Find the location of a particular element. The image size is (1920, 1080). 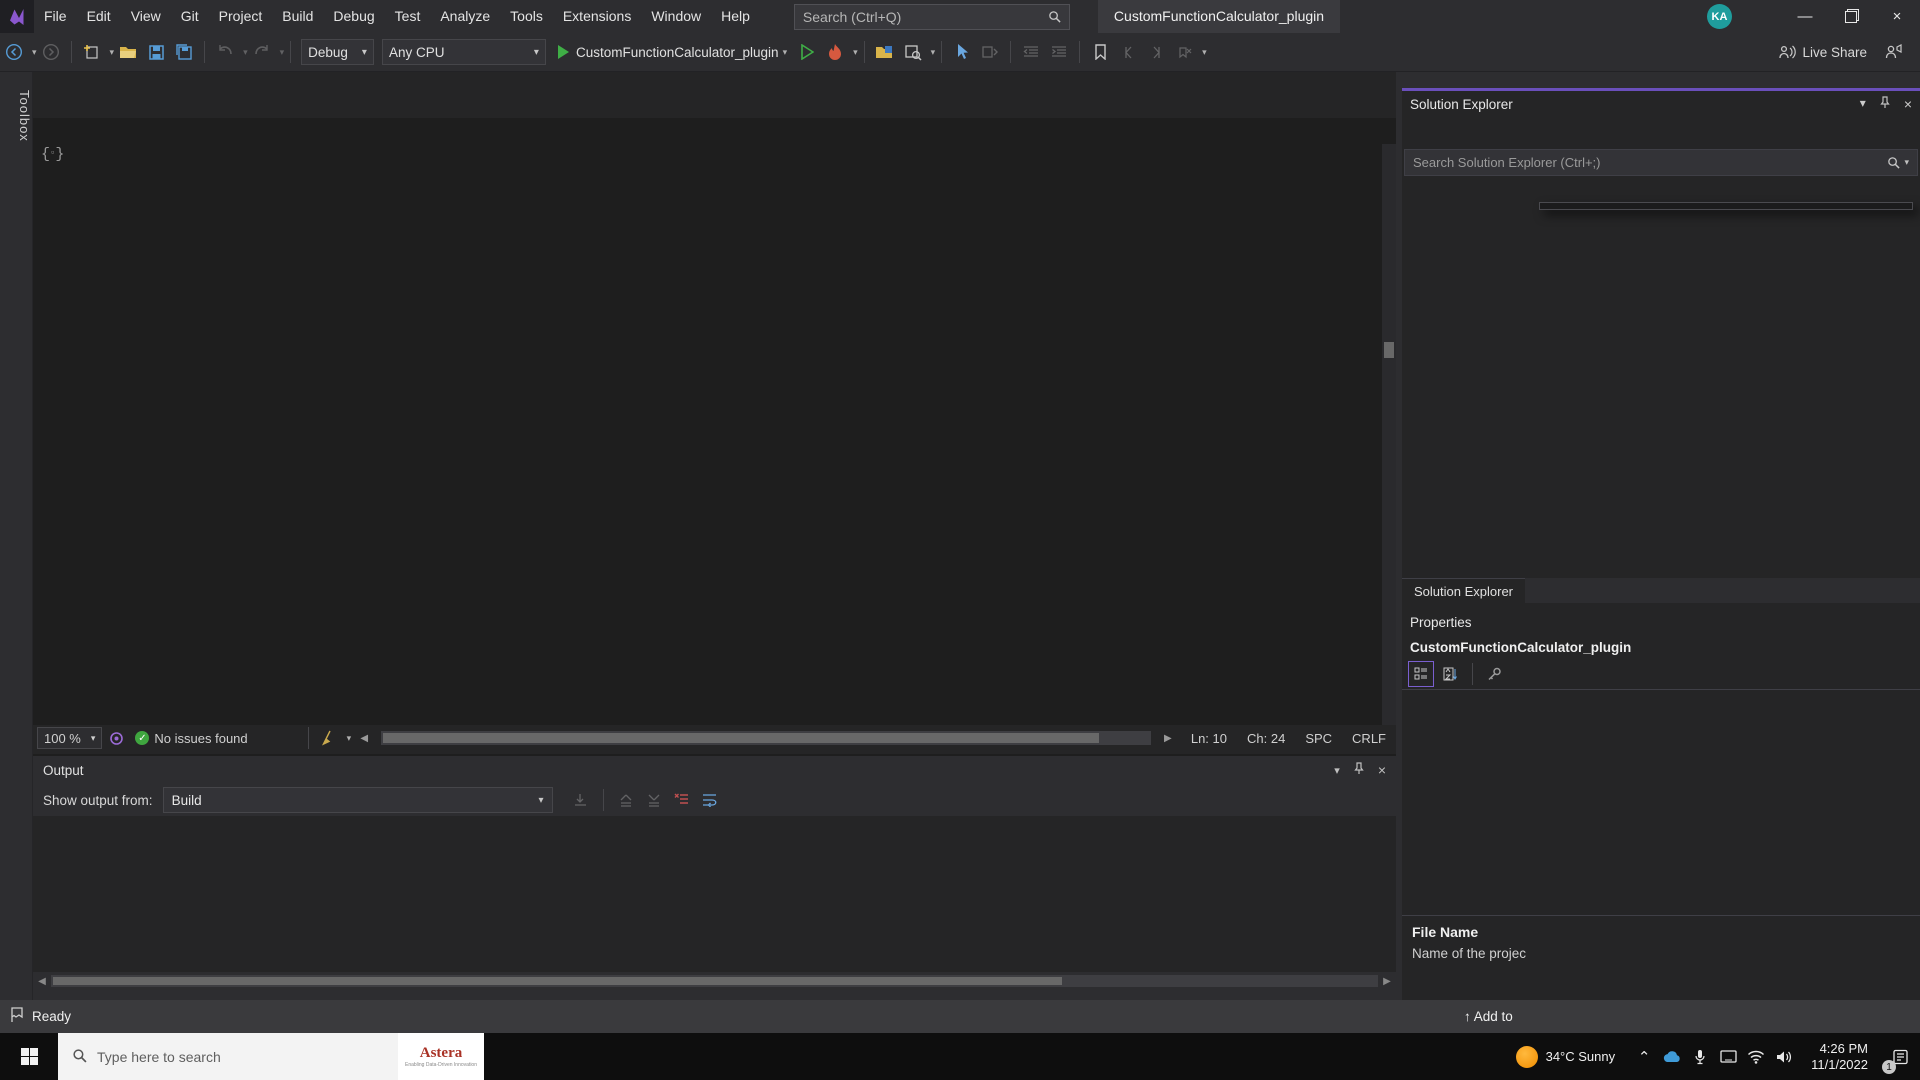

system-tray: 34°C Sunny ⌃ 4:26 PM 11/1/2022 1 is located at coordinates (1717, 1056).